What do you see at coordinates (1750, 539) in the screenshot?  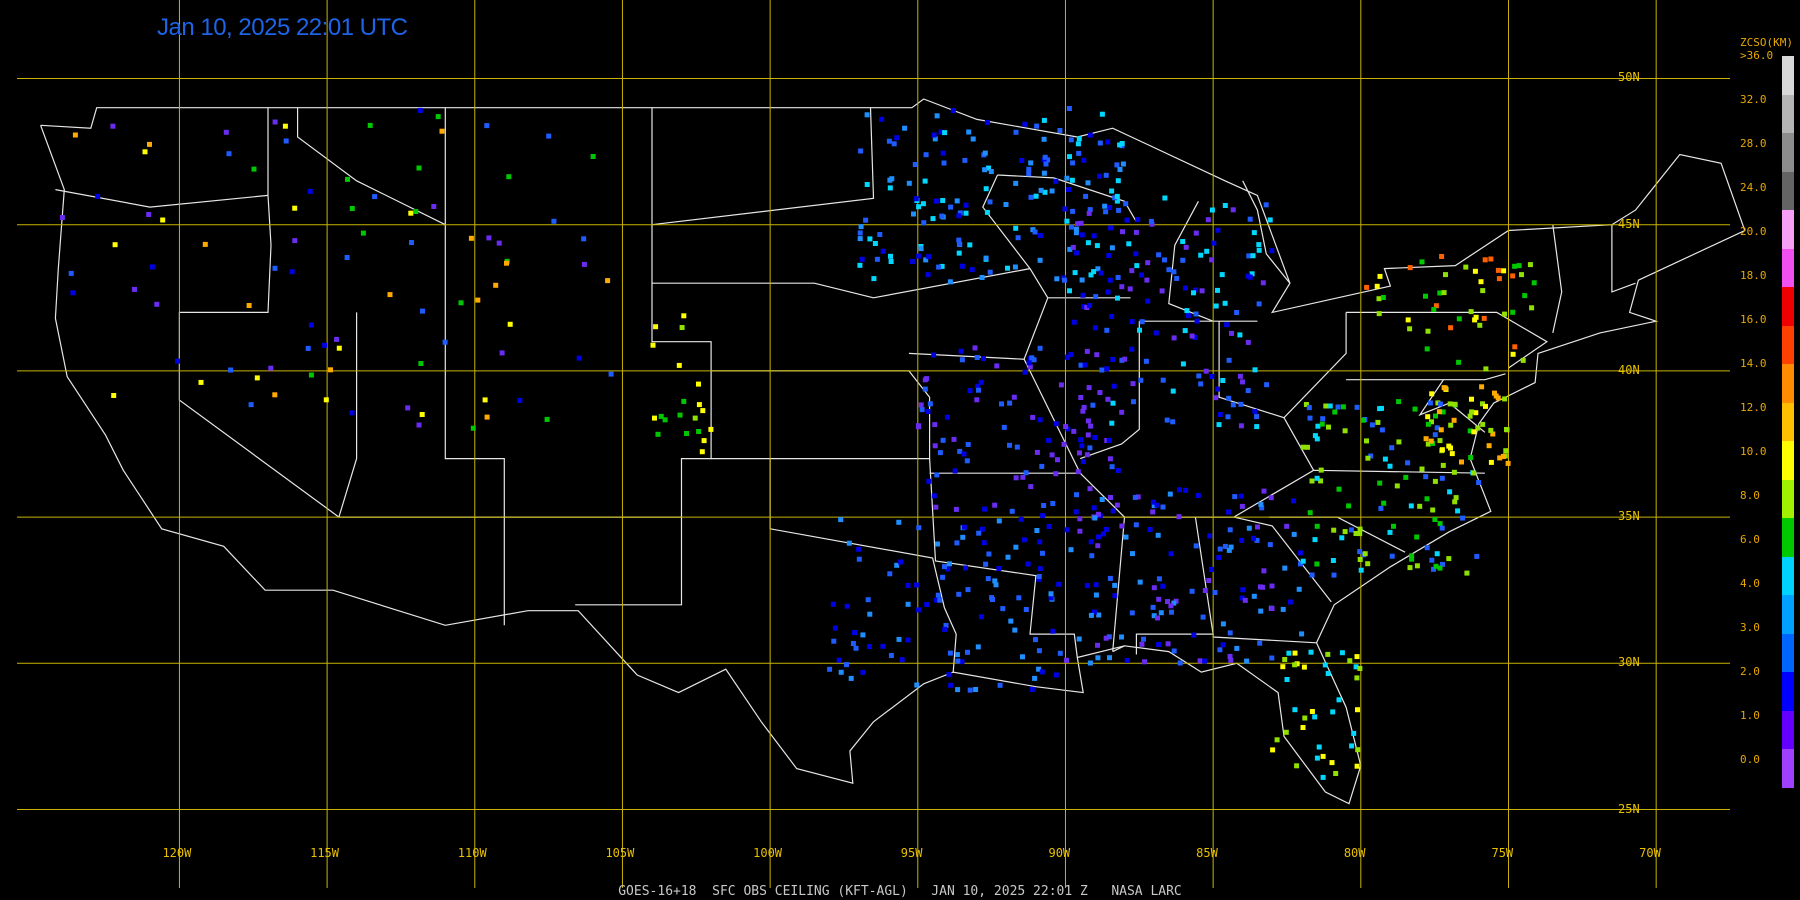 I see `color-scale-tick: 6.0` at bounding box center [1750, 539].